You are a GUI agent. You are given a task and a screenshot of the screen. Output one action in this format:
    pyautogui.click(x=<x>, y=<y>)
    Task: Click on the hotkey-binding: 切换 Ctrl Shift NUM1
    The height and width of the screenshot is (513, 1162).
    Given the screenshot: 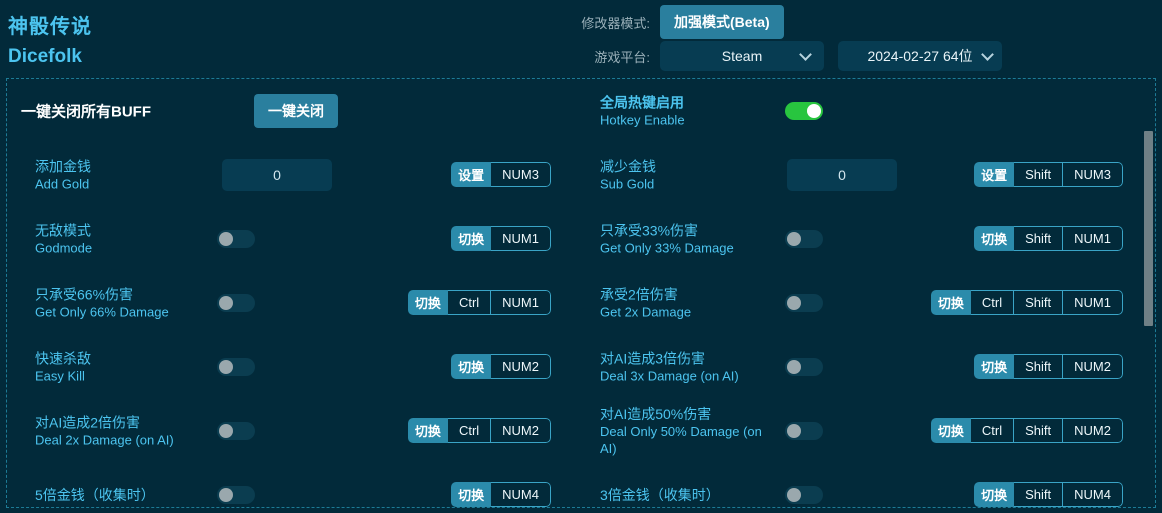 What is the action you would take?
    pyautogui.click(x=1026, y=302)
    